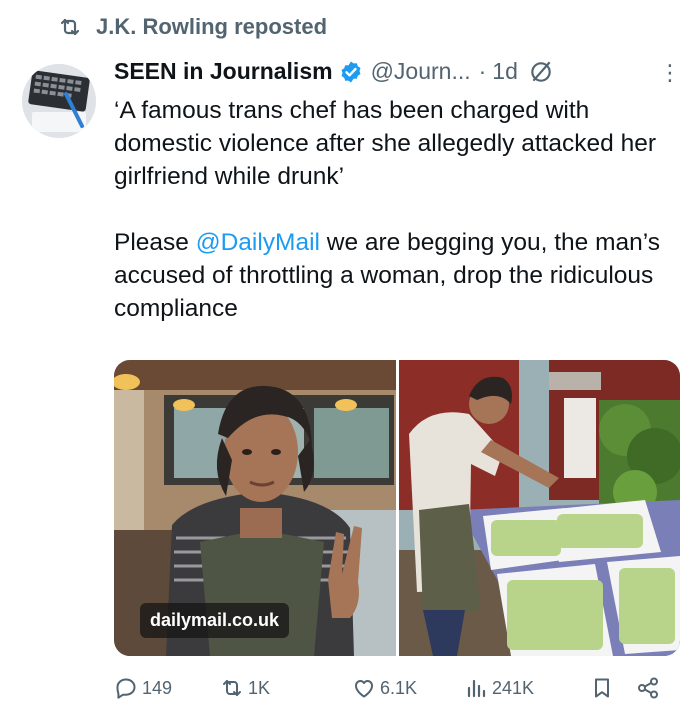  I want to click on action-bar: 149 1K 6.1K 241K, so click(394, 691).